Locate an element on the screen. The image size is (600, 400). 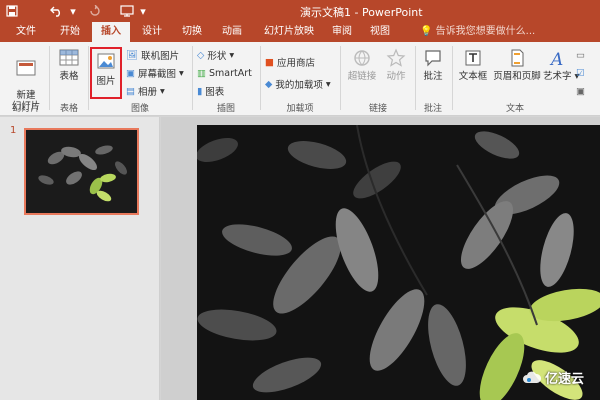
header-footer-button: 页眉和页脚 is located at coordinates (517, 65).